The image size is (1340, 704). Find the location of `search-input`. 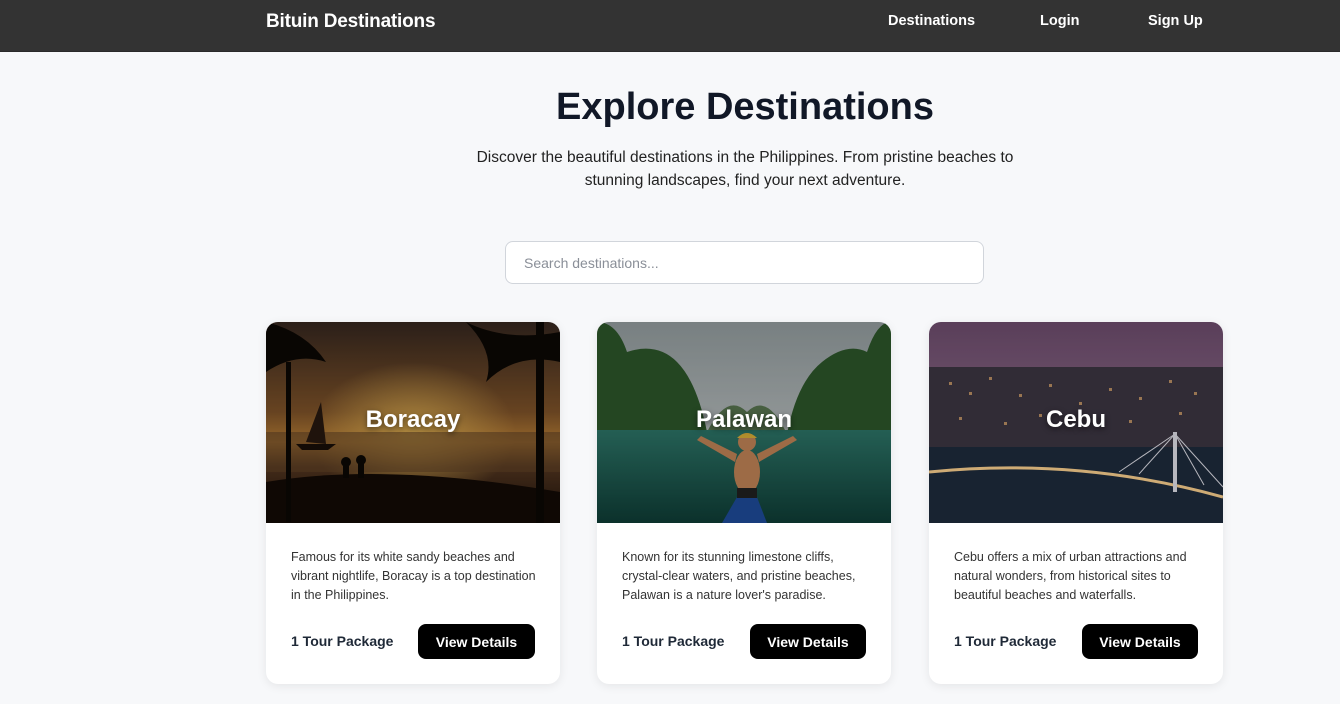

search-input is located at coordinates (744, 262).